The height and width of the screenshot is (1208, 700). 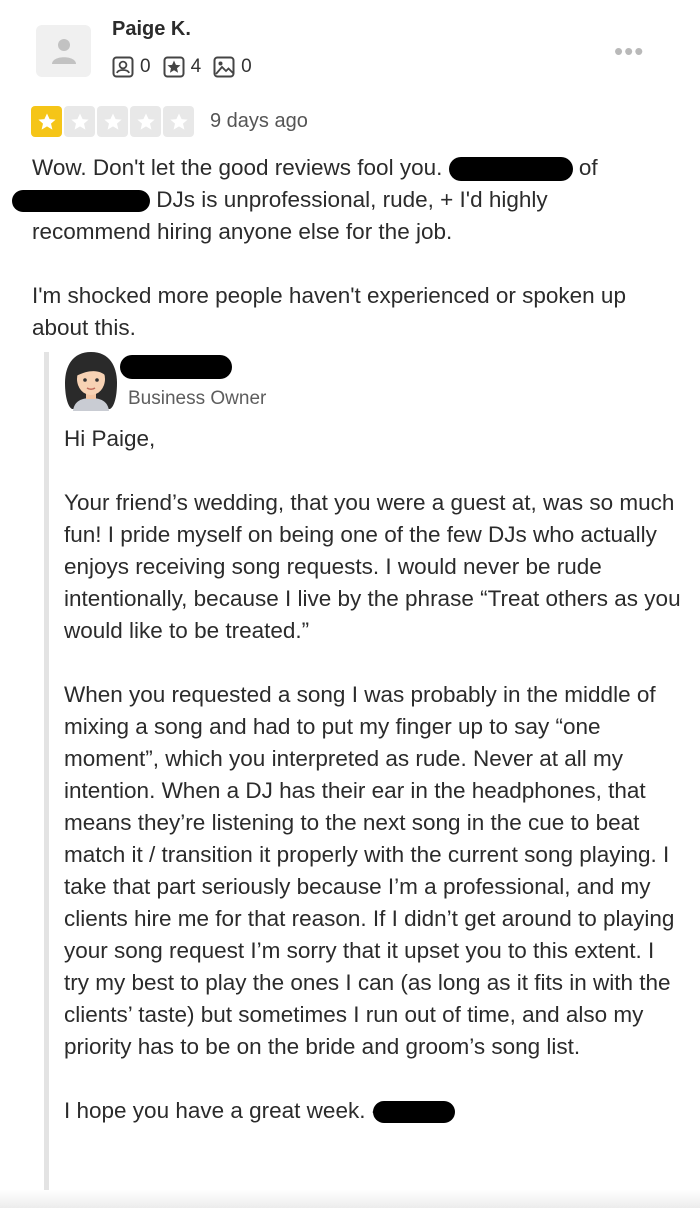 I want to click on reviewer-stats: 0 4 0, so click(x=188, y=67).